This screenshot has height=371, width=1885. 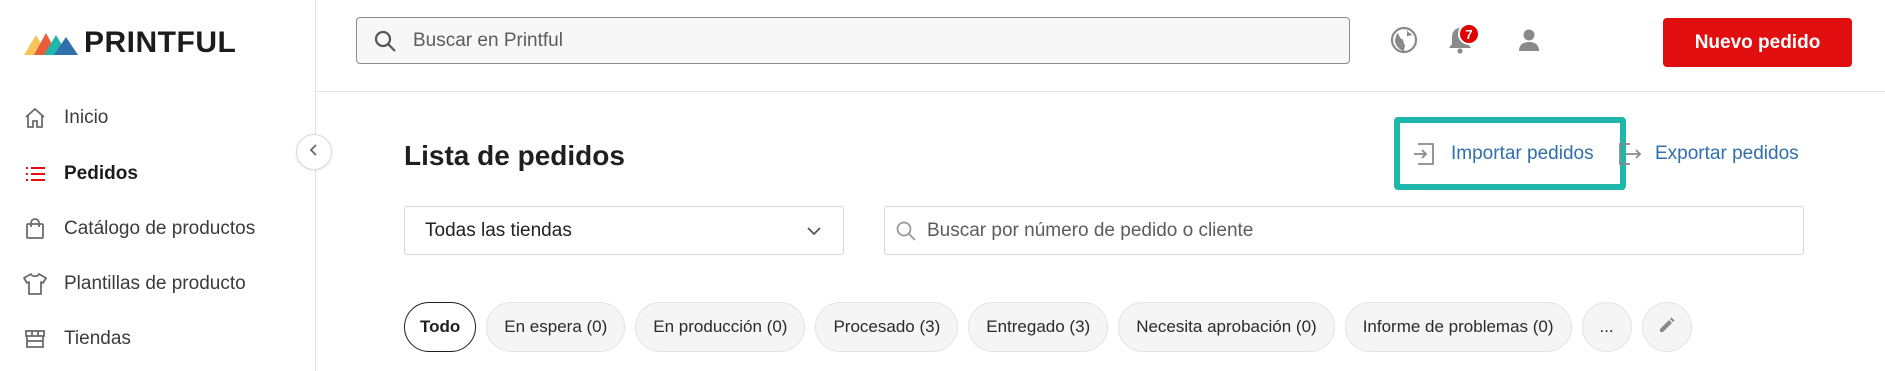 I want to click on sidebar-item-inicio: Inicio, so click(x=65, y=118).